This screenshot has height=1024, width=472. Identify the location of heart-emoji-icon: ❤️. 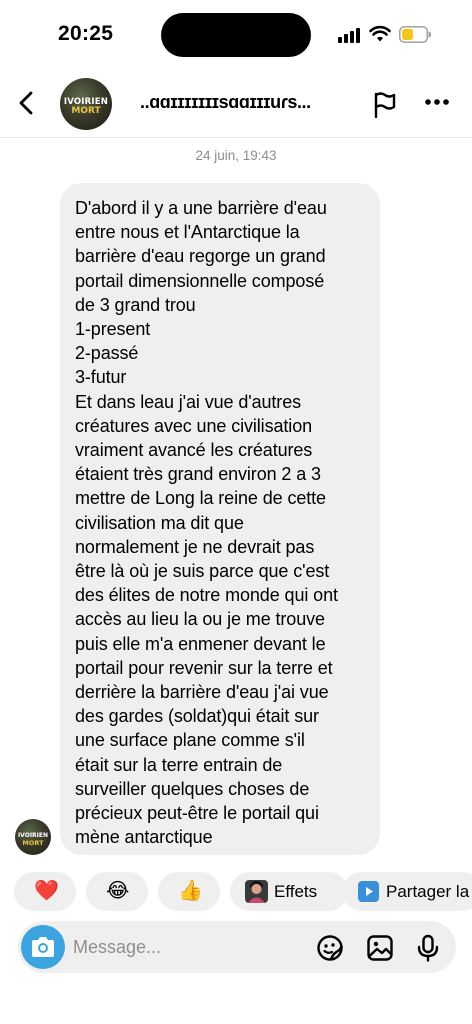
(46, 891).